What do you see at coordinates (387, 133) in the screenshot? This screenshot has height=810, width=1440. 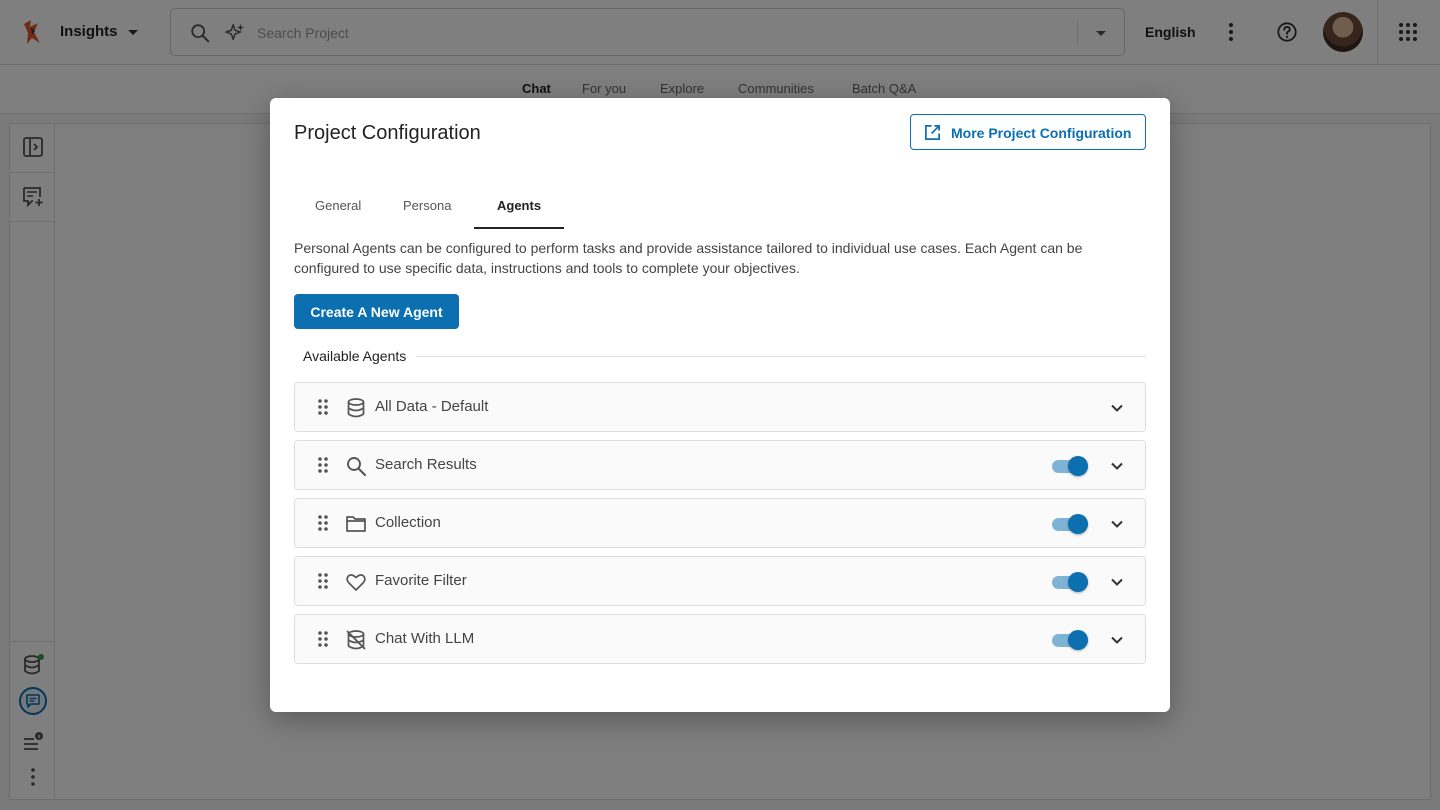 I see `dialog-title: Project Configuration` at bounding box center [387, 133].